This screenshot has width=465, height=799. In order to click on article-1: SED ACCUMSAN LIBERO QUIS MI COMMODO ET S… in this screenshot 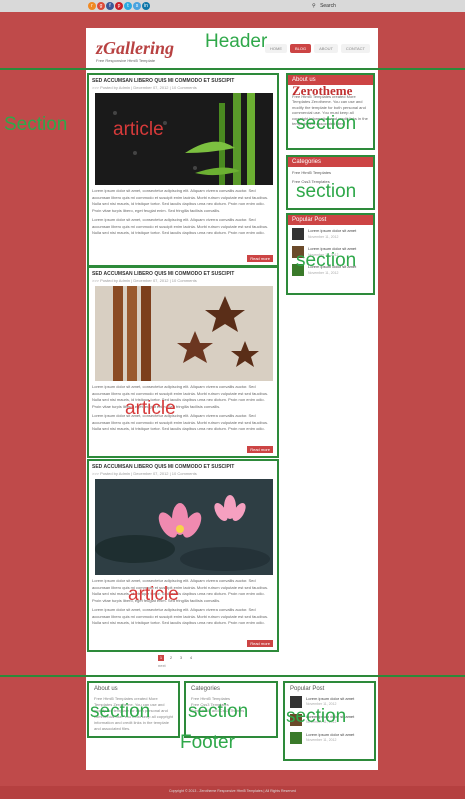, I will do `click(183, 170)`.